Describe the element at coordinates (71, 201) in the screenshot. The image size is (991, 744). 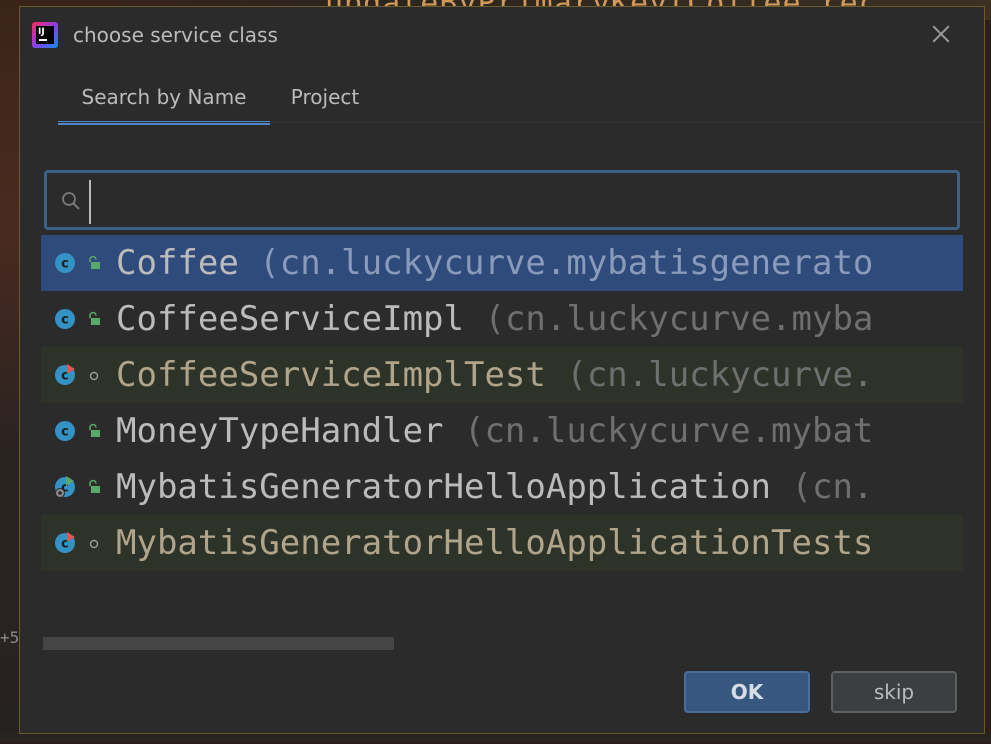
I see `search-icon` at that location.